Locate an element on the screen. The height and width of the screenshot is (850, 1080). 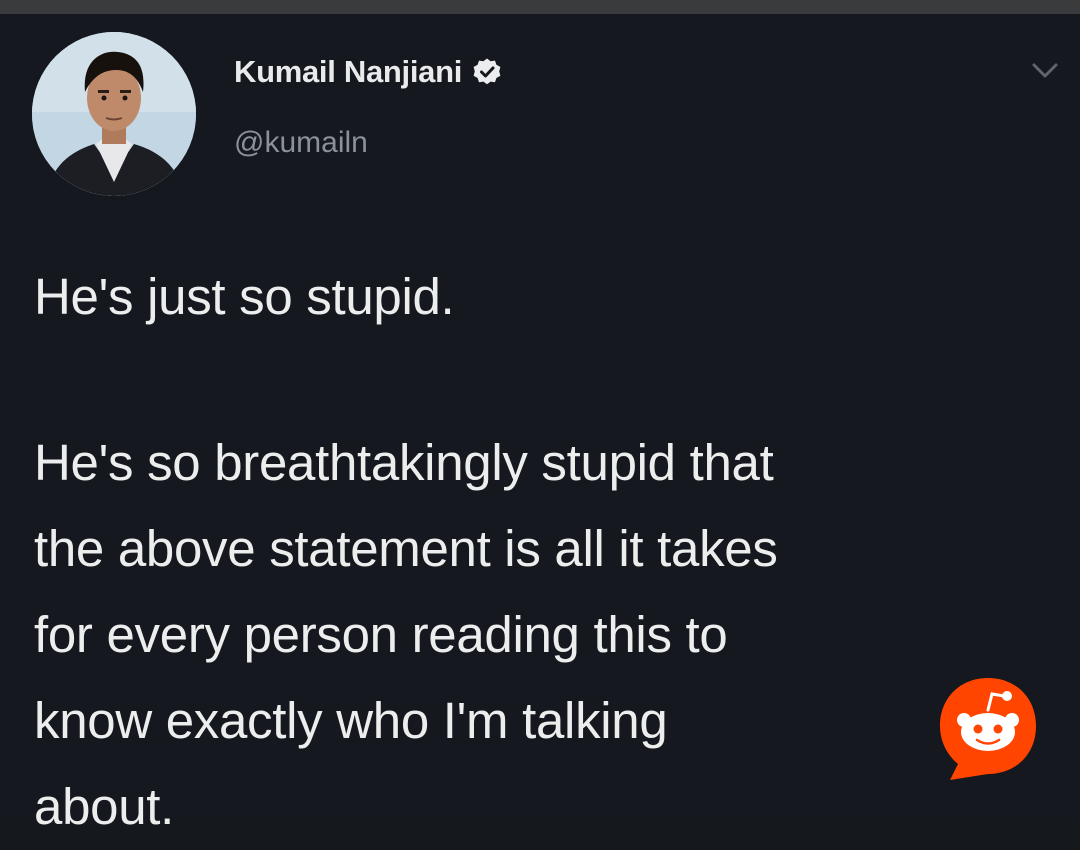
tweet-line: for every person reading this to is located at coordinates (381, 634).